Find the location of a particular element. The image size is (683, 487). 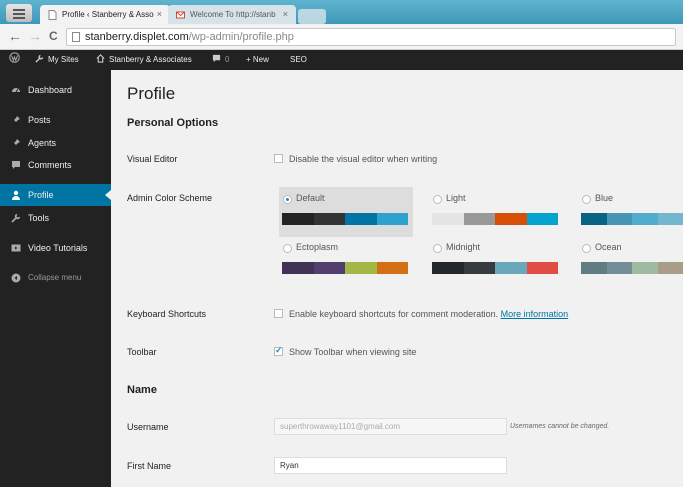

first-name-field: Ryan is located at coordinates (390, 465).